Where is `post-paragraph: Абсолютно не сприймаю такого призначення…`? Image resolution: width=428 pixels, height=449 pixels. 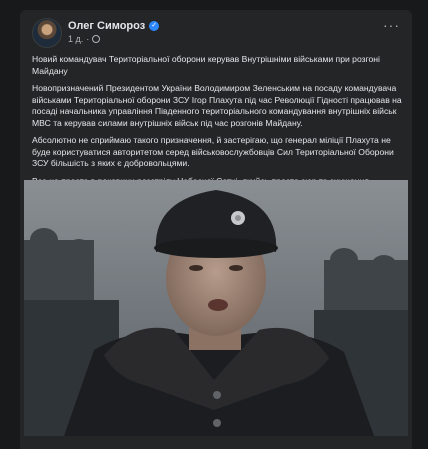 post-paragraph: Абсолютно не сприймаю такого призначення… is located at coordinates (213, 151).